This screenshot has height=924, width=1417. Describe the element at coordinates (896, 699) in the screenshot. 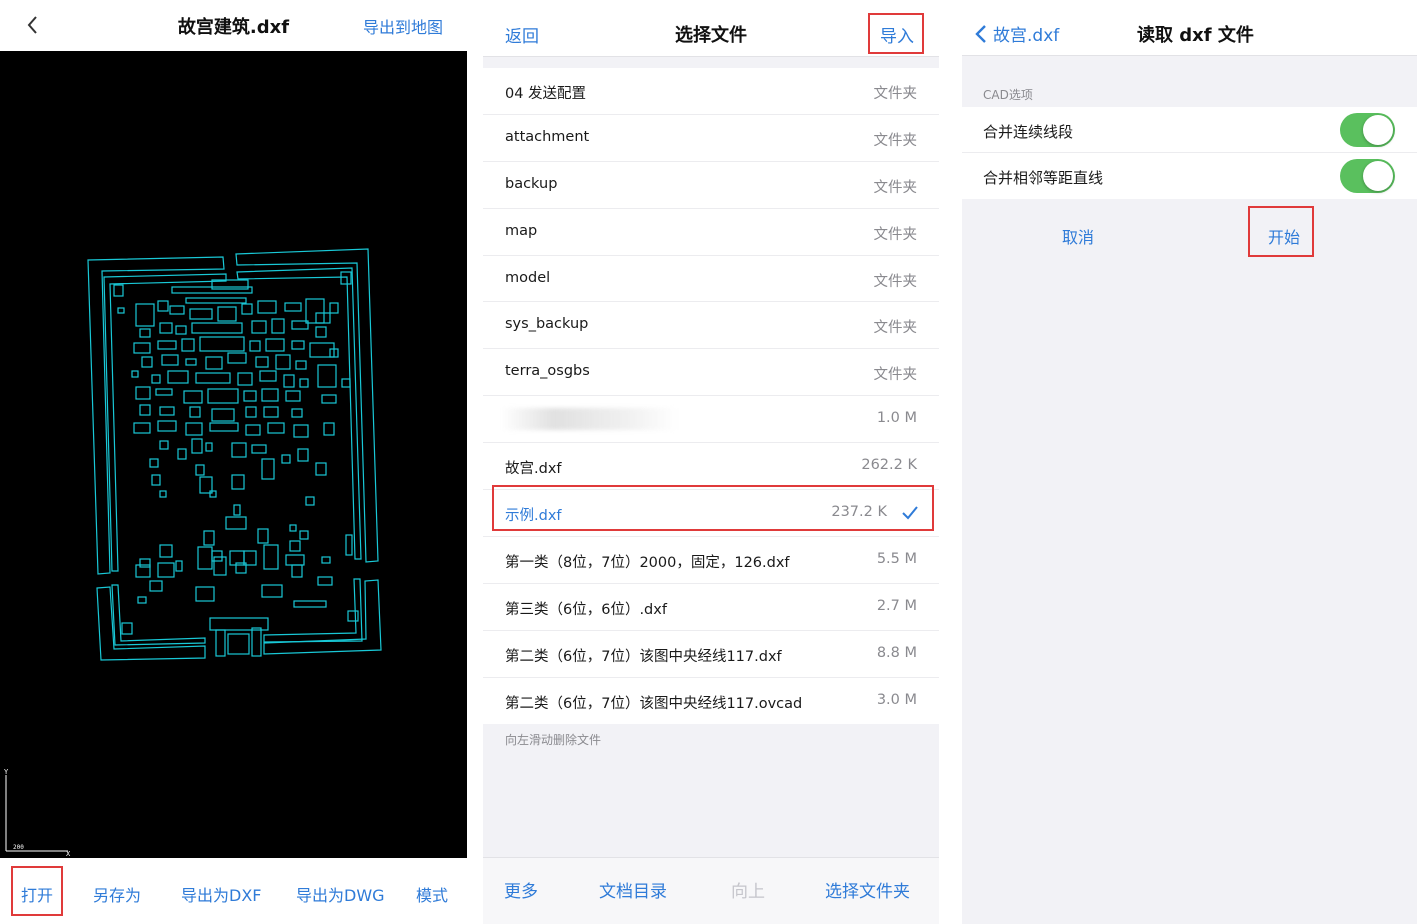

I see `file-meta: 3.0 M` at that location.